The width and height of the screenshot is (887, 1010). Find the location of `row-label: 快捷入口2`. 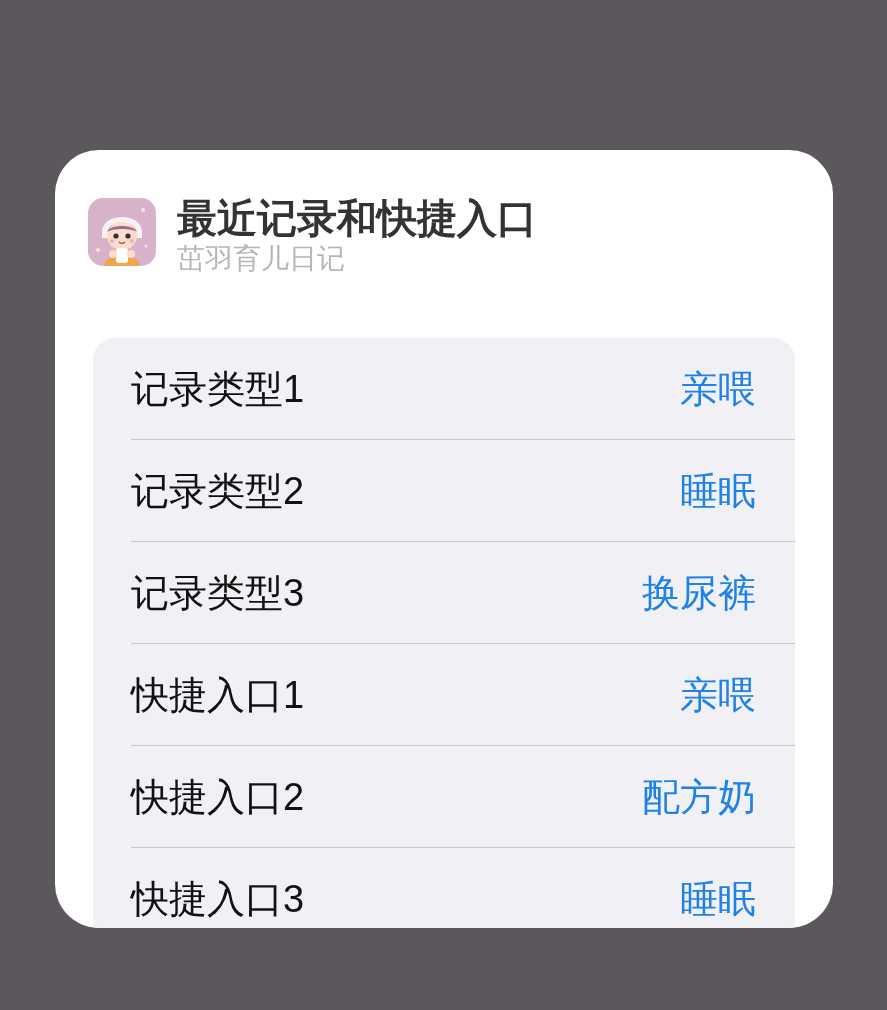

row-label: 快捷入口2 is located at coordinates (218, 796).